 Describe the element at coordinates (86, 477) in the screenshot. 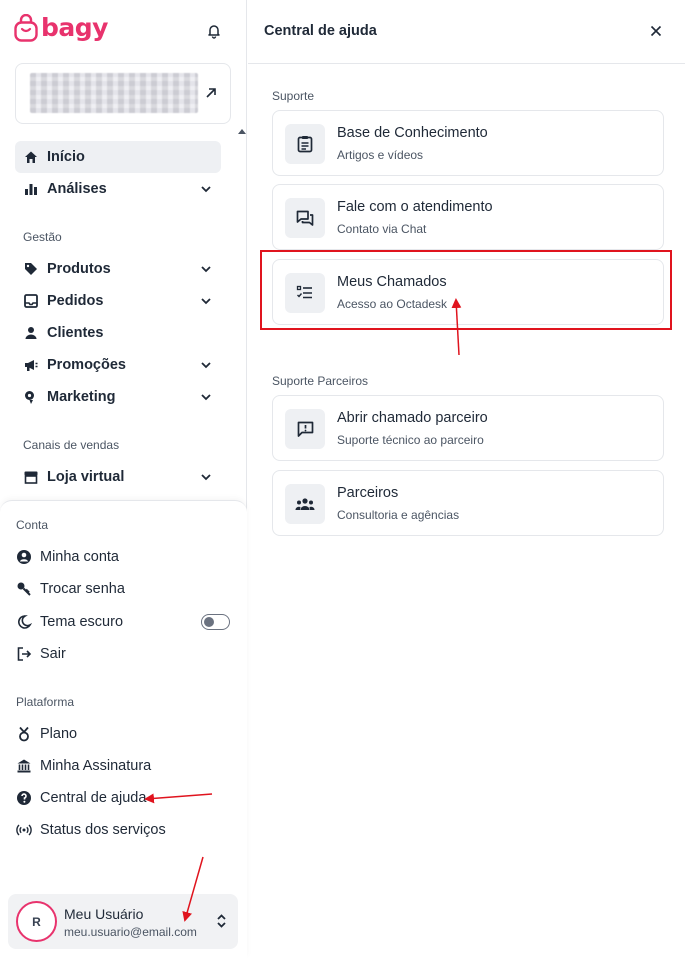

I see `nav-label: Loja virtual` at that location.